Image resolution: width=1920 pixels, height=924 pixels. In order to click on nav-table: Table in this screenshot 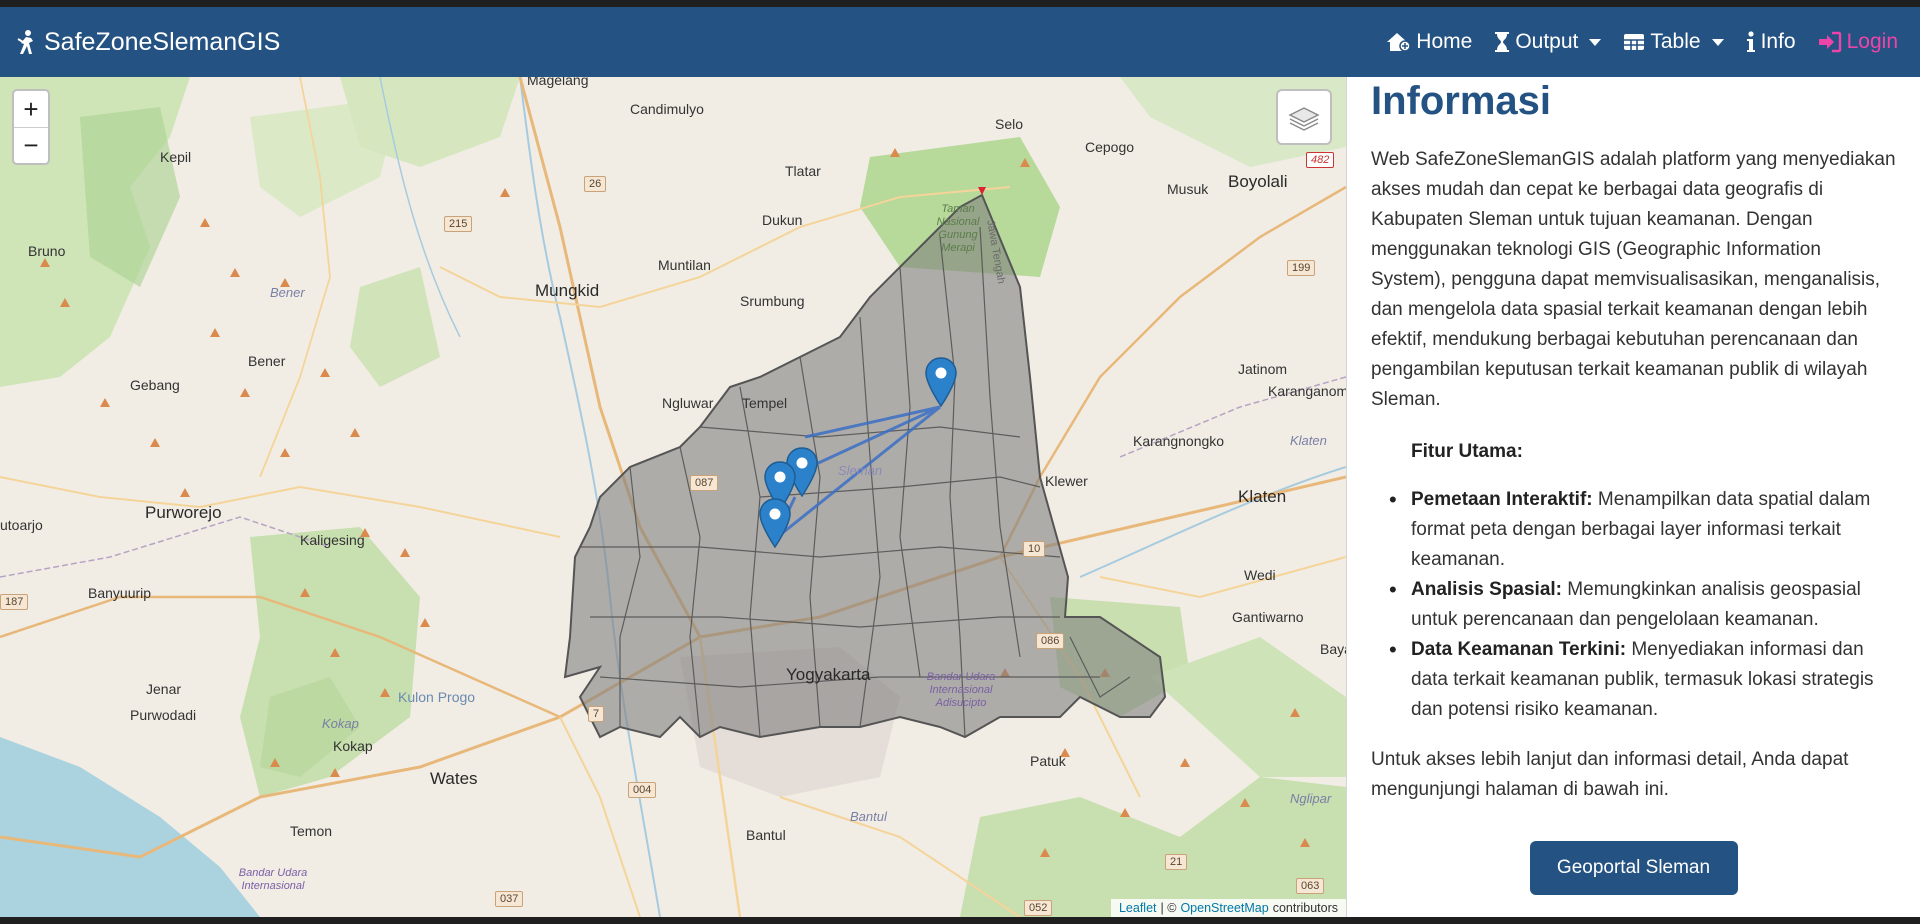, I will do `click(1673, 42)`.